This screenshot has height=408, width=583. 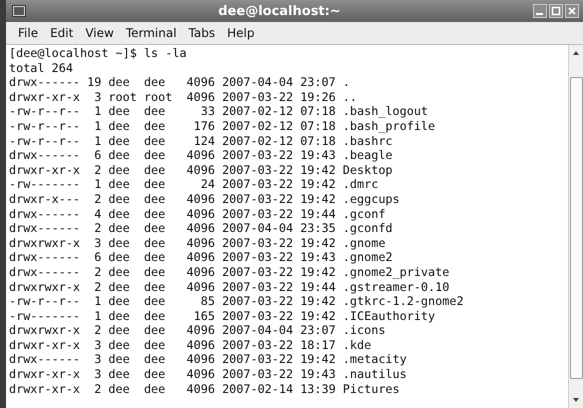 I want to click on menu-item: File, so click(x=28, y=33).